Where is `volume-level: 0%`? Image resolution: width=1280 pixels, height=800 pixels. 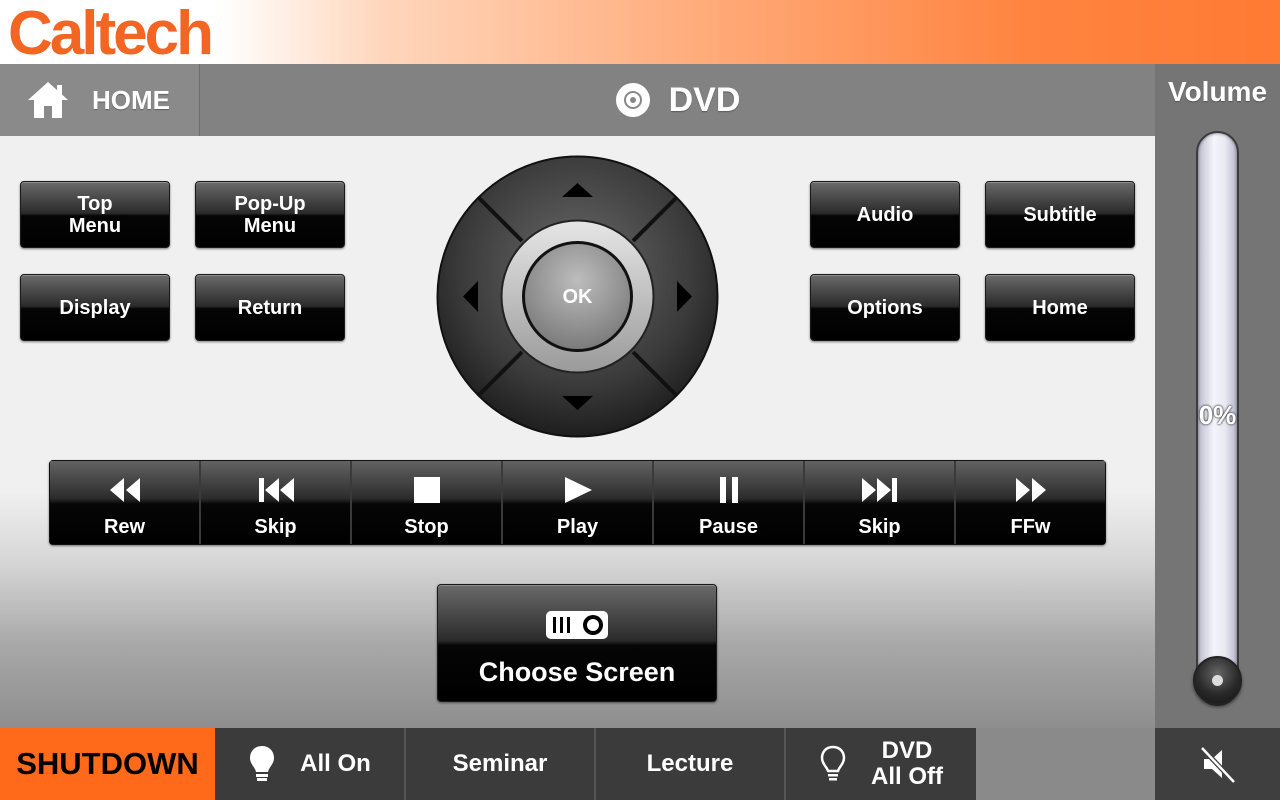 volume-level: 0% is located at coordinates (1217, 415).